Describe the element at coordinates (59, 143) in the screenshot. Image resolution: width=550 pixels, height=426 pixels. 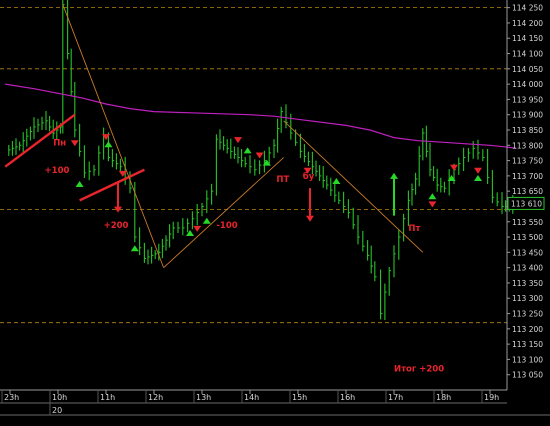
I see `chart-annotation: Пн` at that location.